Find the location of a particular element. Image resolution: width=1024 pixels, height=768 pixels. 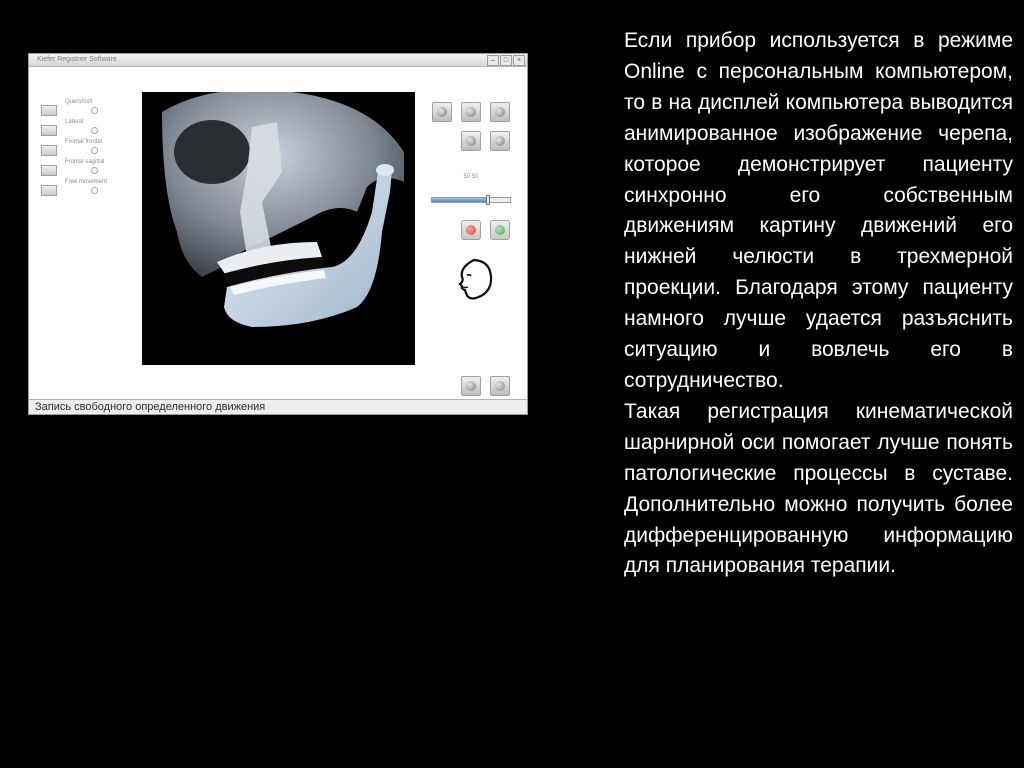

view-option-label: Frontal frontal is located at coordinates (84, 142).